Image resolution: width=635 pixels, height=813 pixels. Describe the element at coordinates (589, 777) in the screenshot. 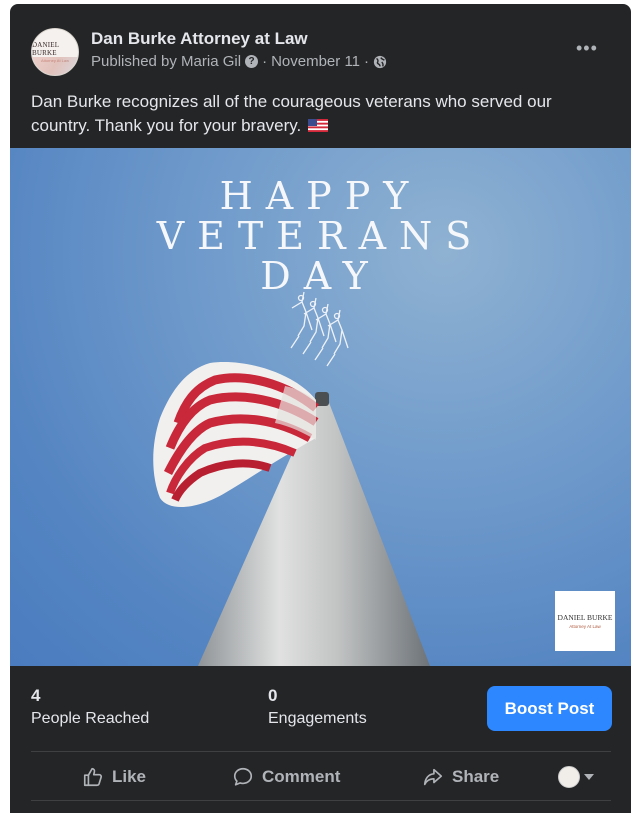

I see `caret-down-icon` at that location.